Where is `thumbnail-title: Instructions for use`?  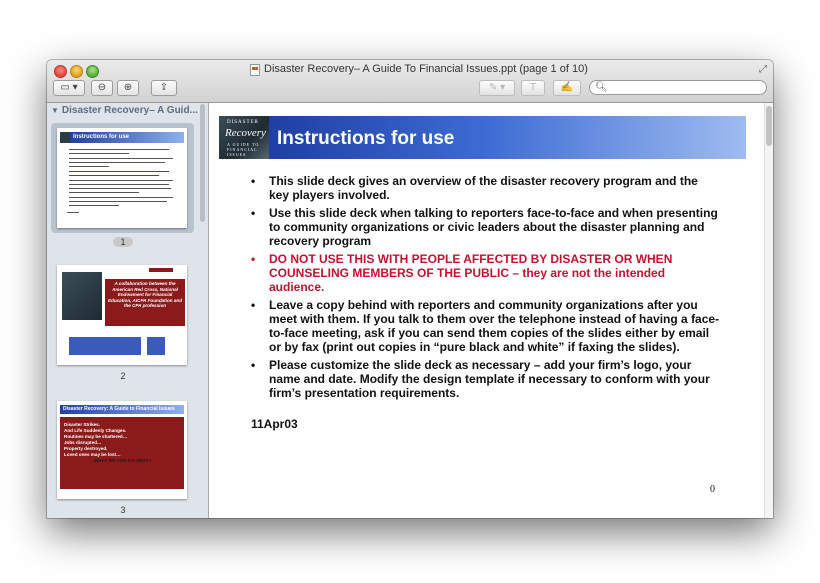 thumbnail-title: Instructions for use is located at coordinates (101, 137).